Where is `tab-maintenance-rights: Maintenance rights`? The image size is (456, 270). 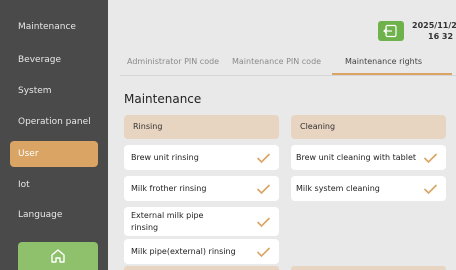 tab-maintenance-rights: Maintenance rights is located at coordinates (383, 64).